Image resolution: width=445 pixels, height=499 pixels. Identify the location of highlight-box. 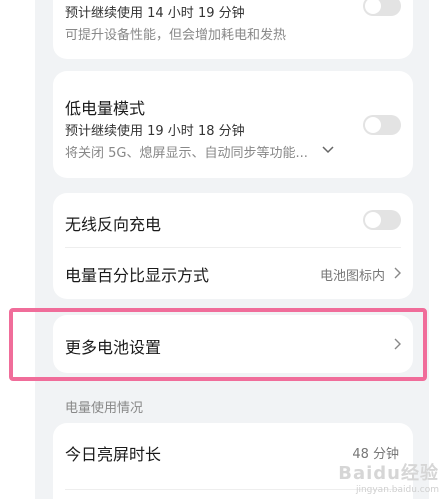
(218, 344).